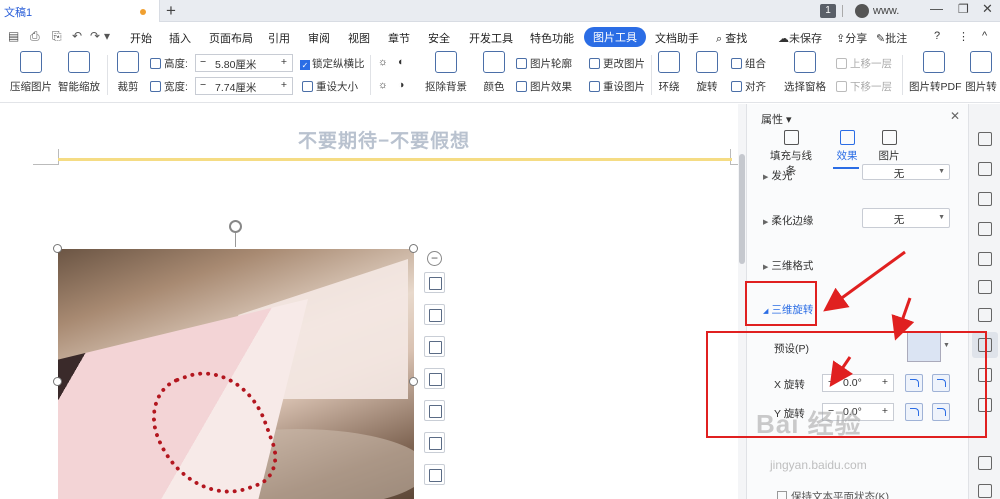 This screenshot has width=1000, height=499. I want to click on redo-icon: ↷, so click(95, 36).